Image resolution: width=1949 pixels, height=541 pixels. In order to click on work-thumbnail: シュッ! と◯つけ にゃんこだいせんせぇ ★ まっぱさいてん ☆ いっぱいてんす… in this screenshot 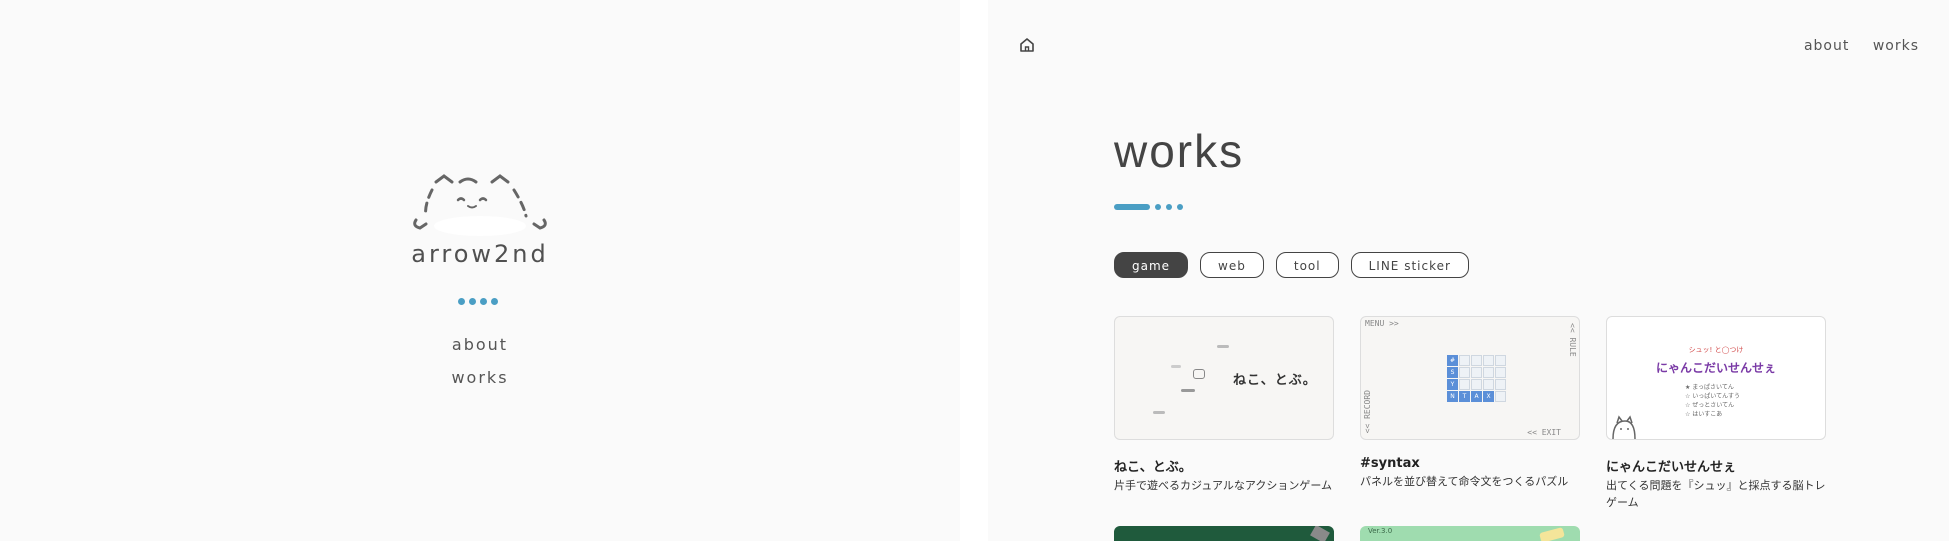, I will do `click(1716, 378)`.